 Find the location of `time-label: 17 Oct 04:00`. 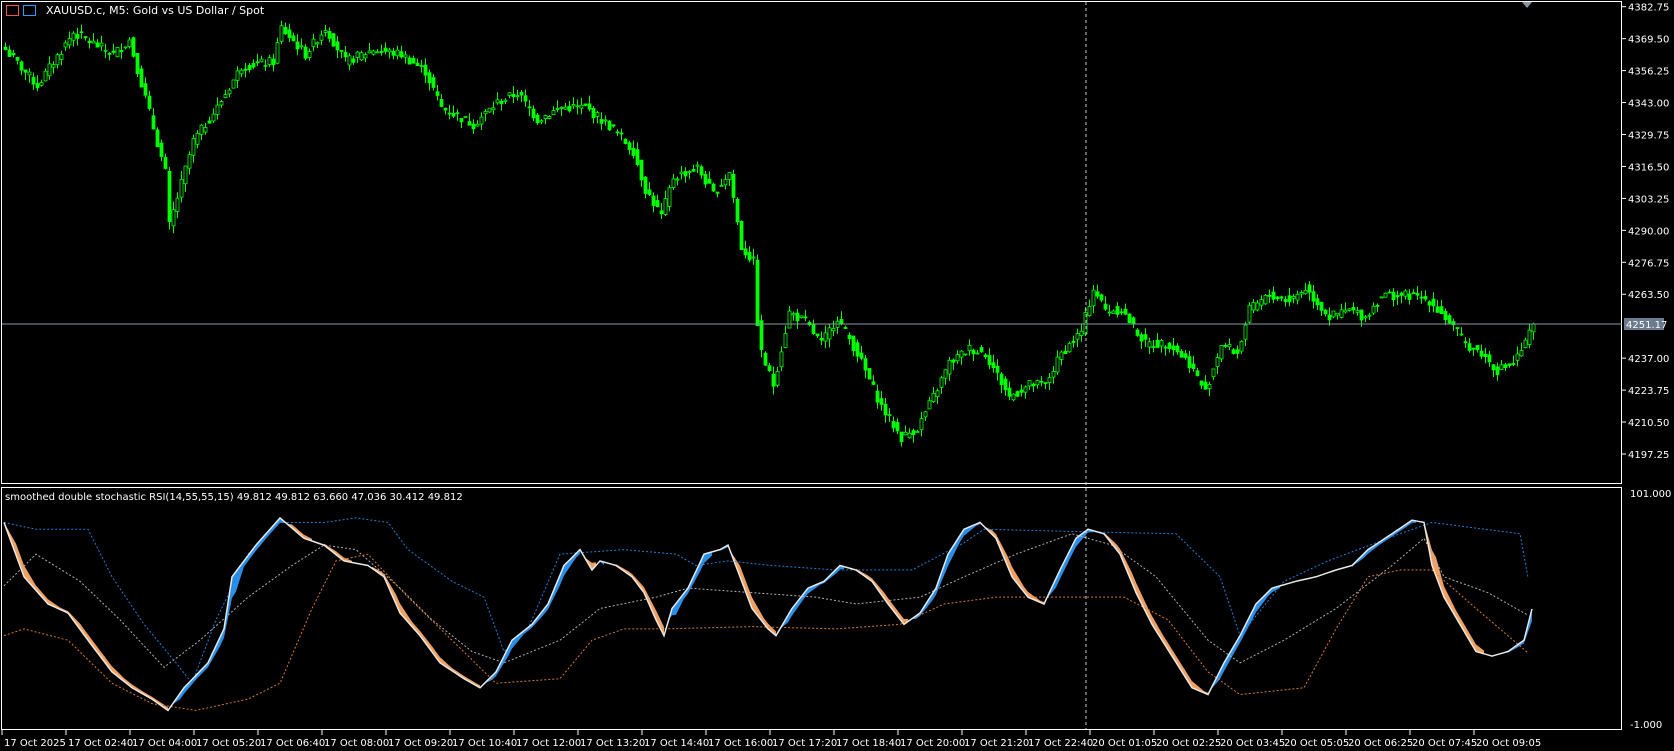

time-label: 17 Oct 04:00 is located at coordinates (164, 743).